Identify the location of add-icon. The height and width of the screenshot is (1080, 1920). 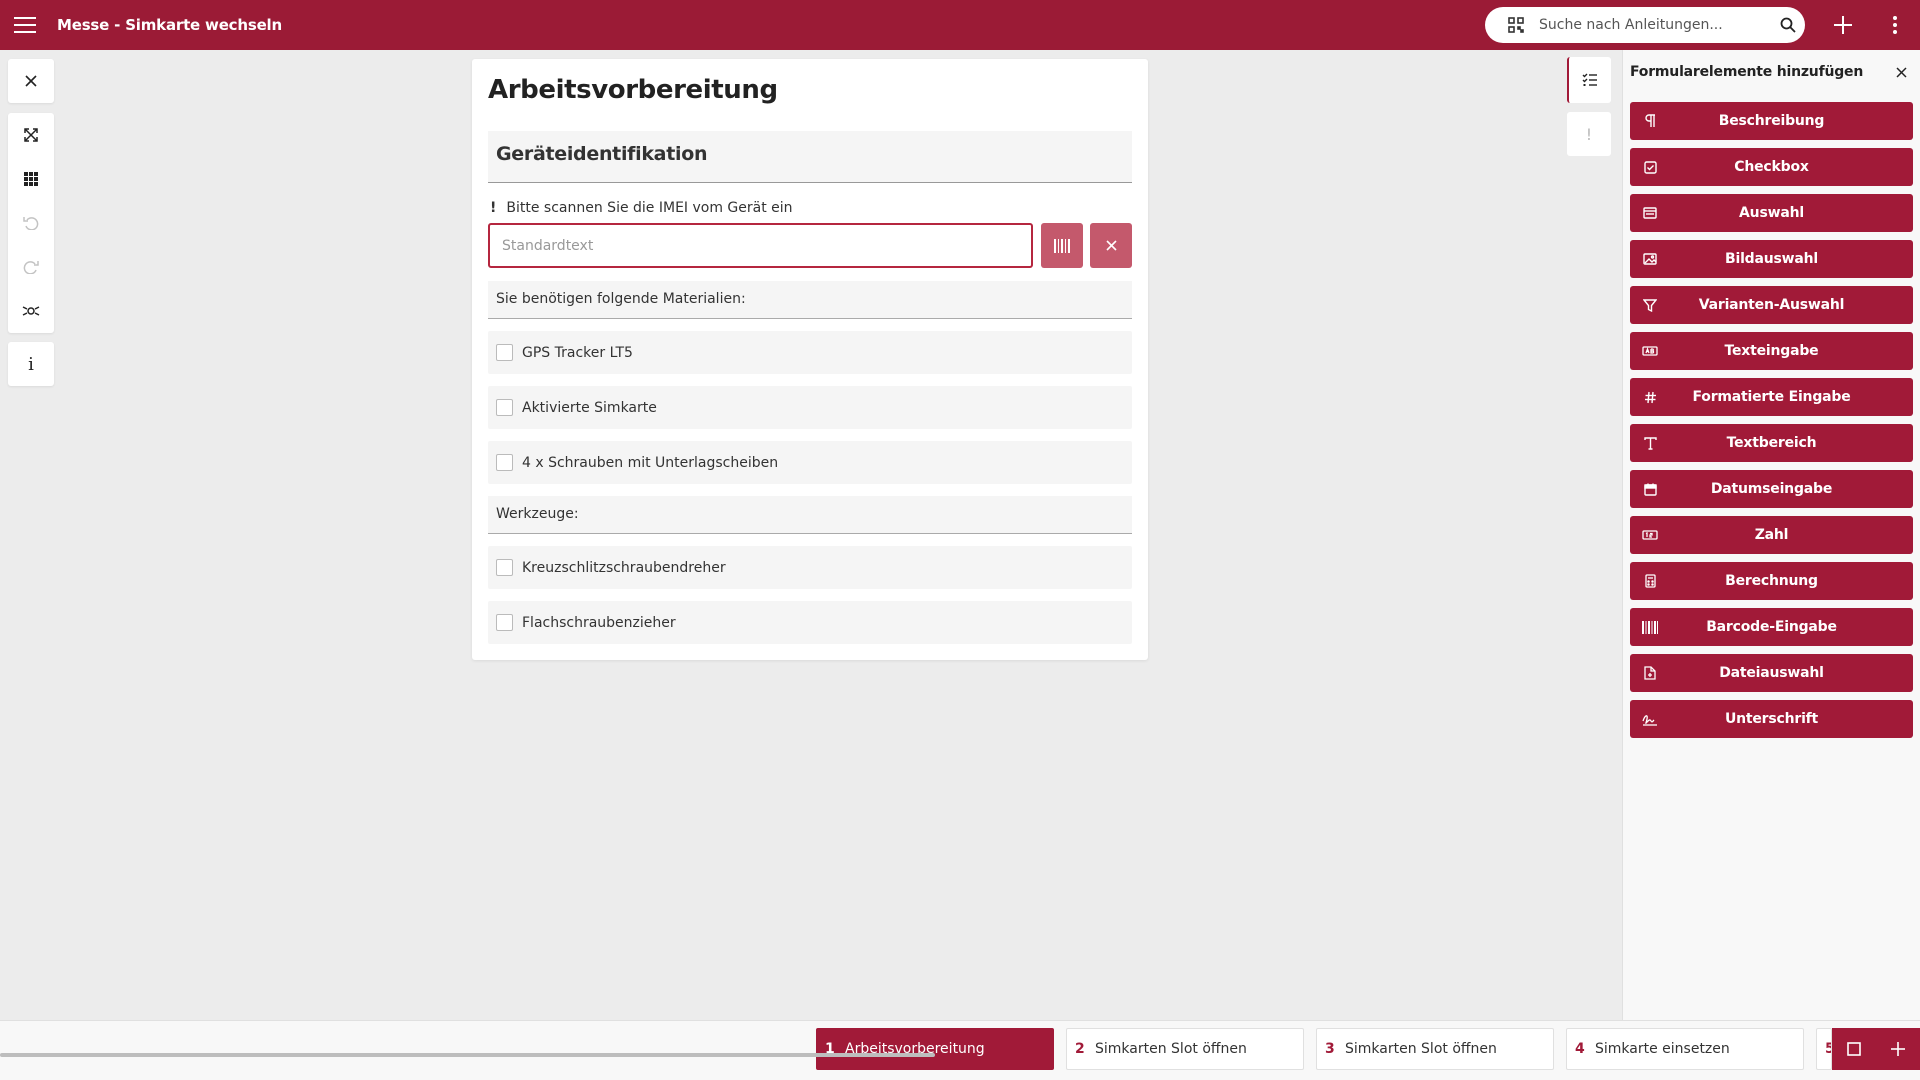
(1843, 25).